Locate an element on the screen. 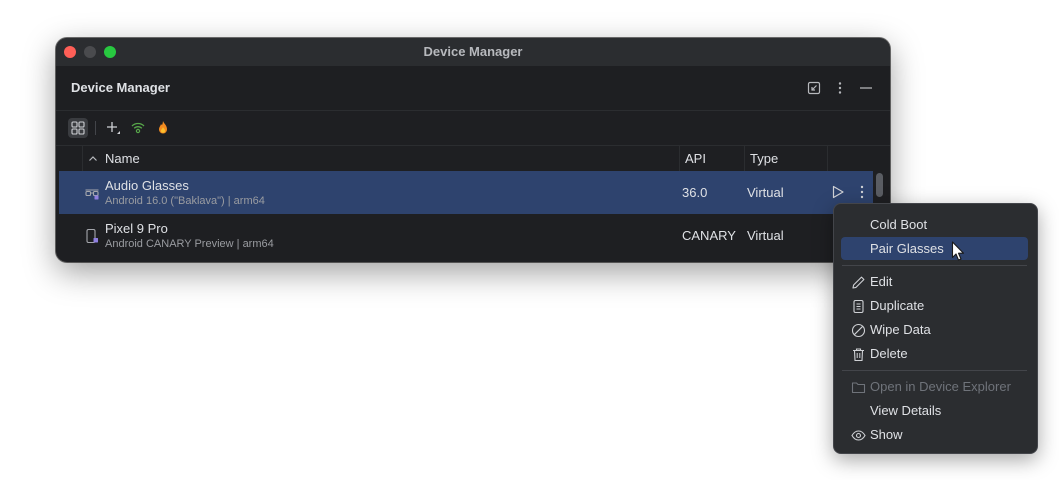 The height and width of the screenshot is (480, 1059). firebase-icon is located at coordinates (163, 128).